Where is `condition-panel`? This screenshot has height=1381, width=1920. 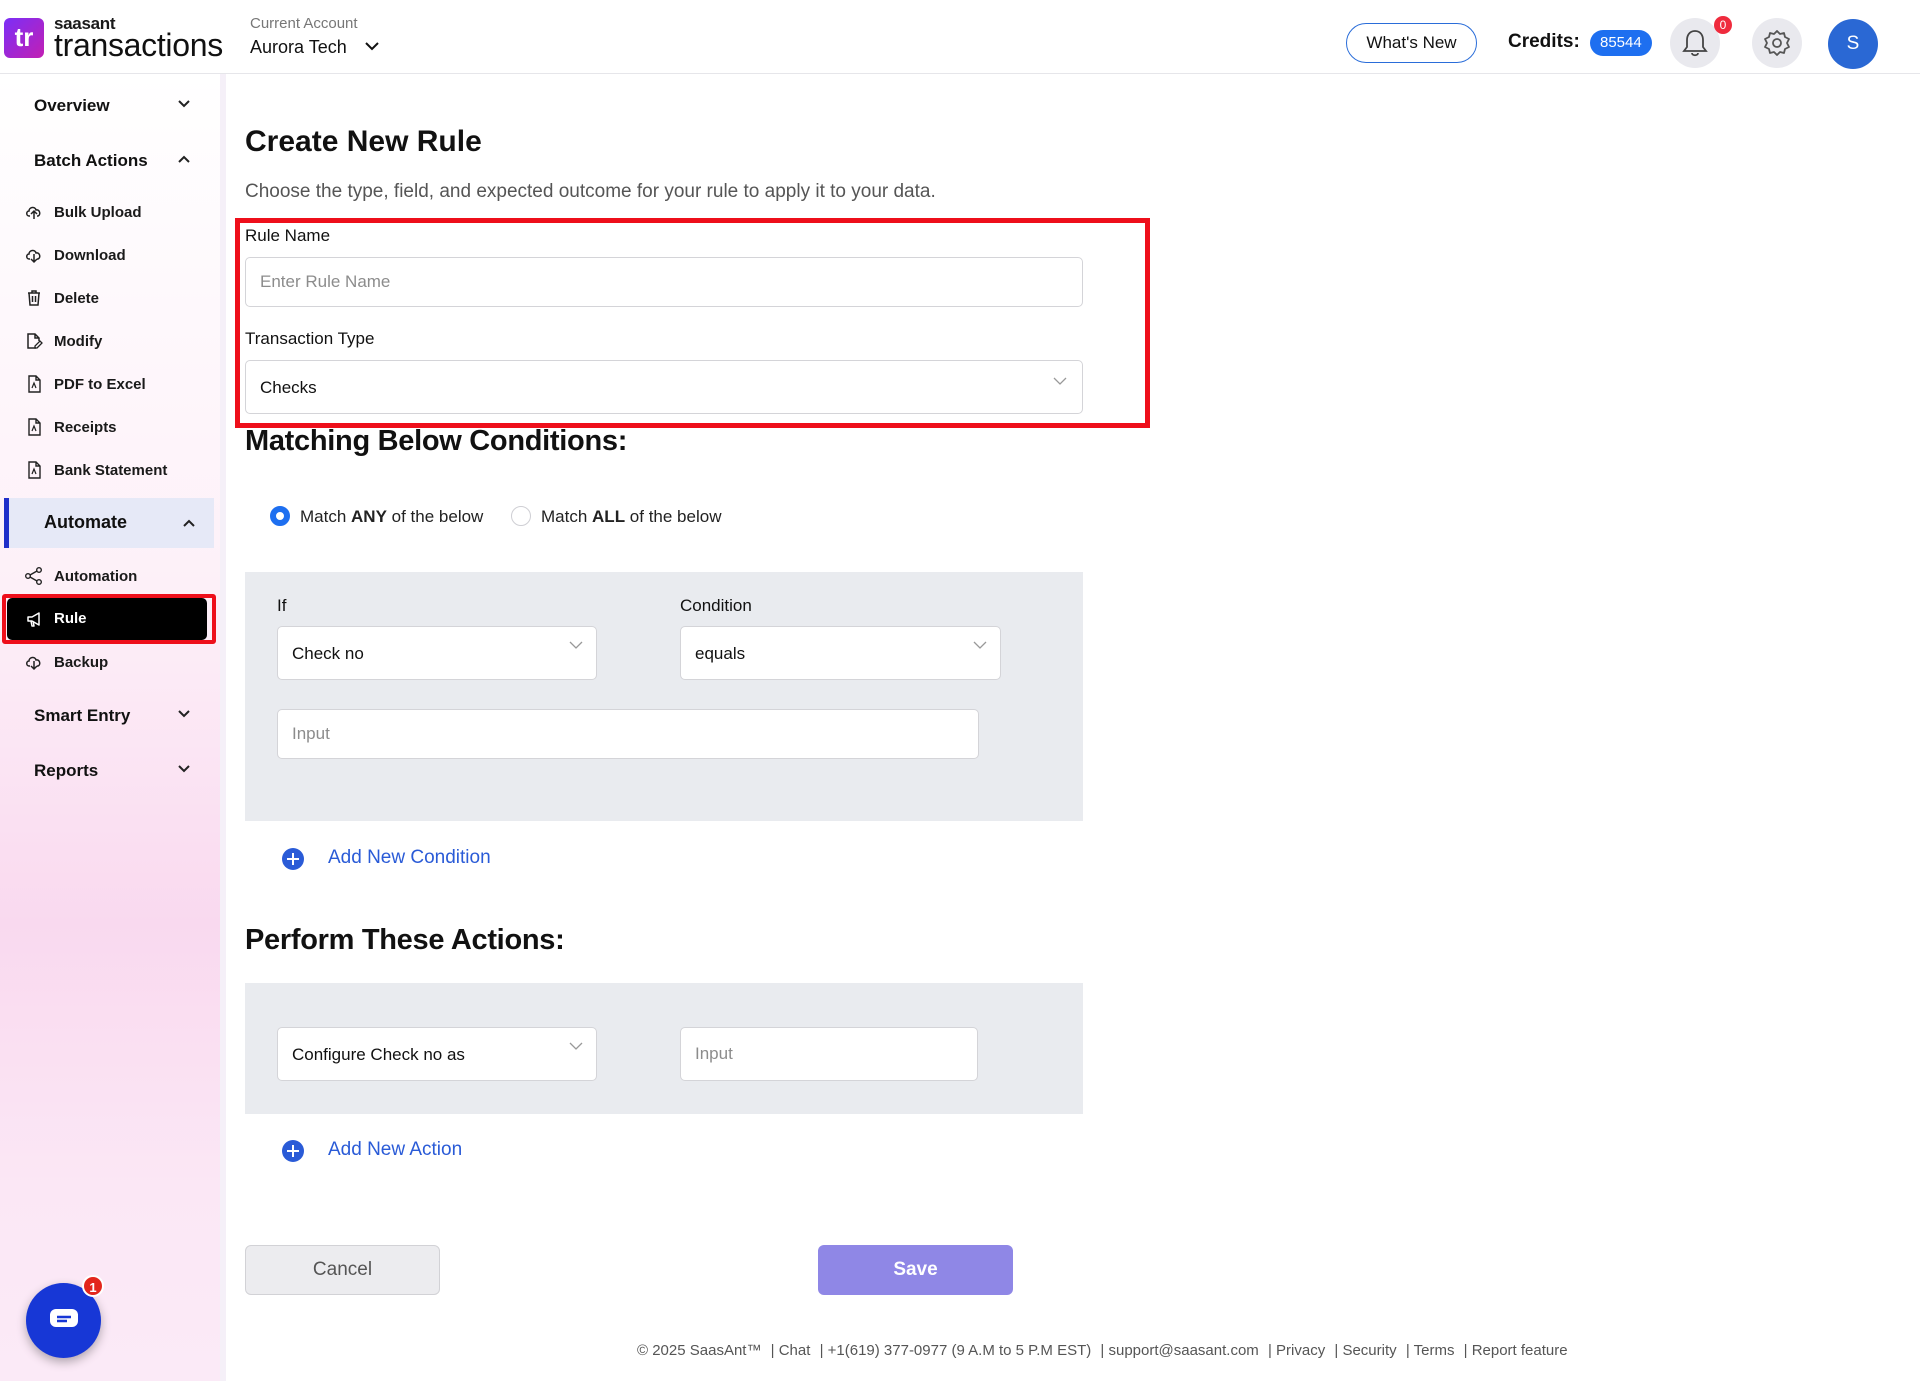 condition-panel is located at coordinates (664, 696).